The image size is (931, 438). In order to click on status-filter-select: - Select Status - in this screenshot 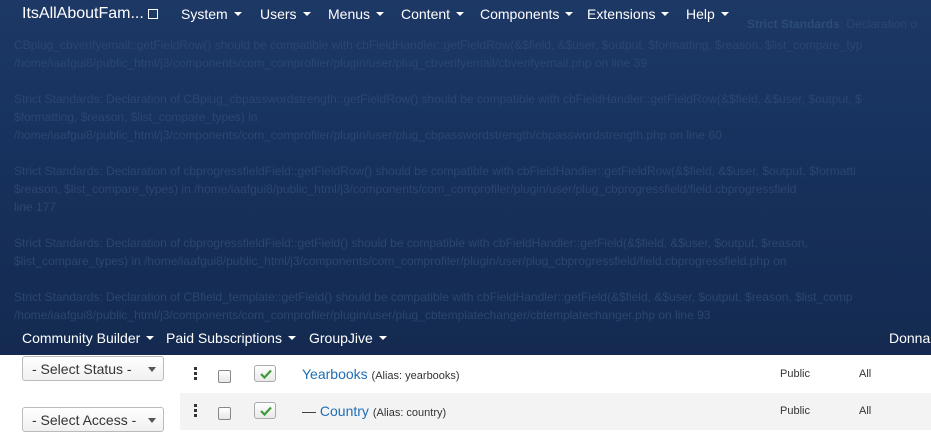, I will do `click(93, 368)`.